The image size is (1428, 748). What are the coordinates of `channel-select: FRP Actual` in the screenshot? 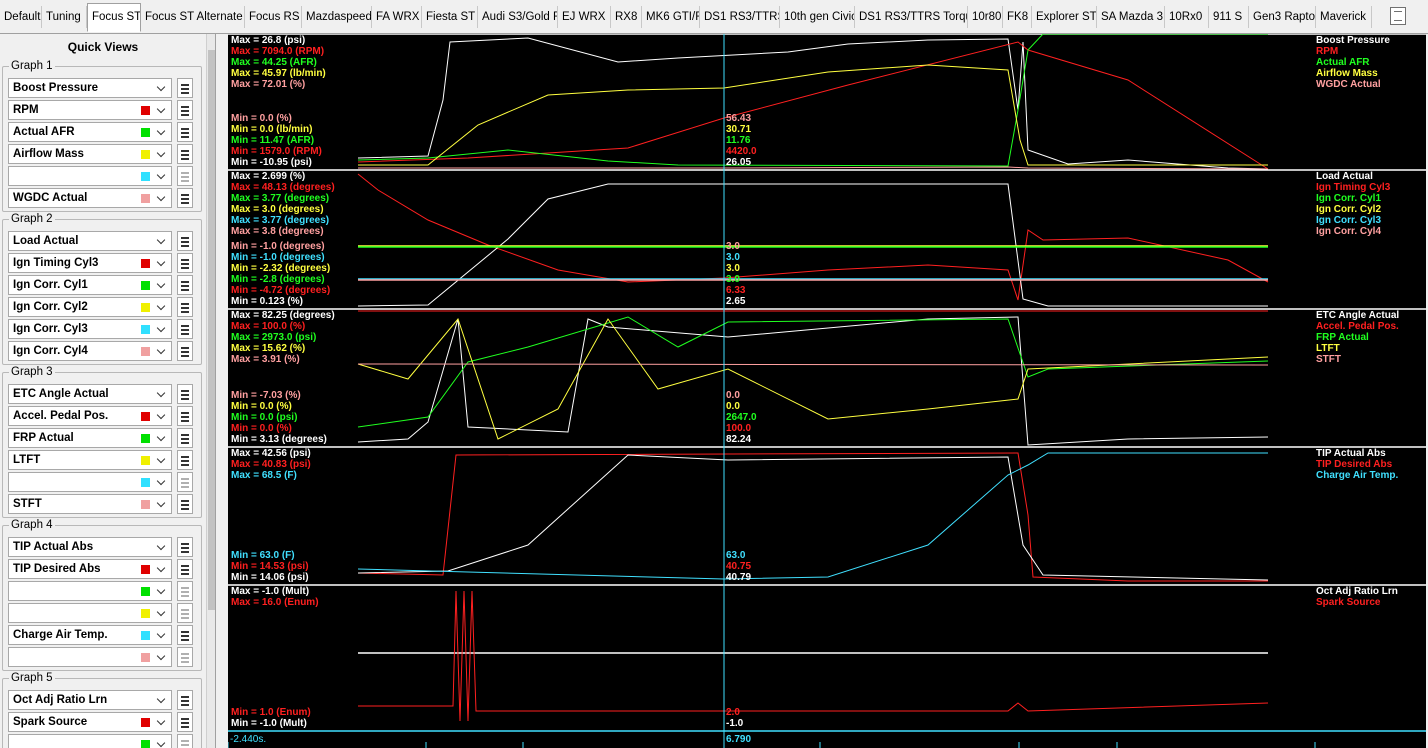 It's located at (90, 438).